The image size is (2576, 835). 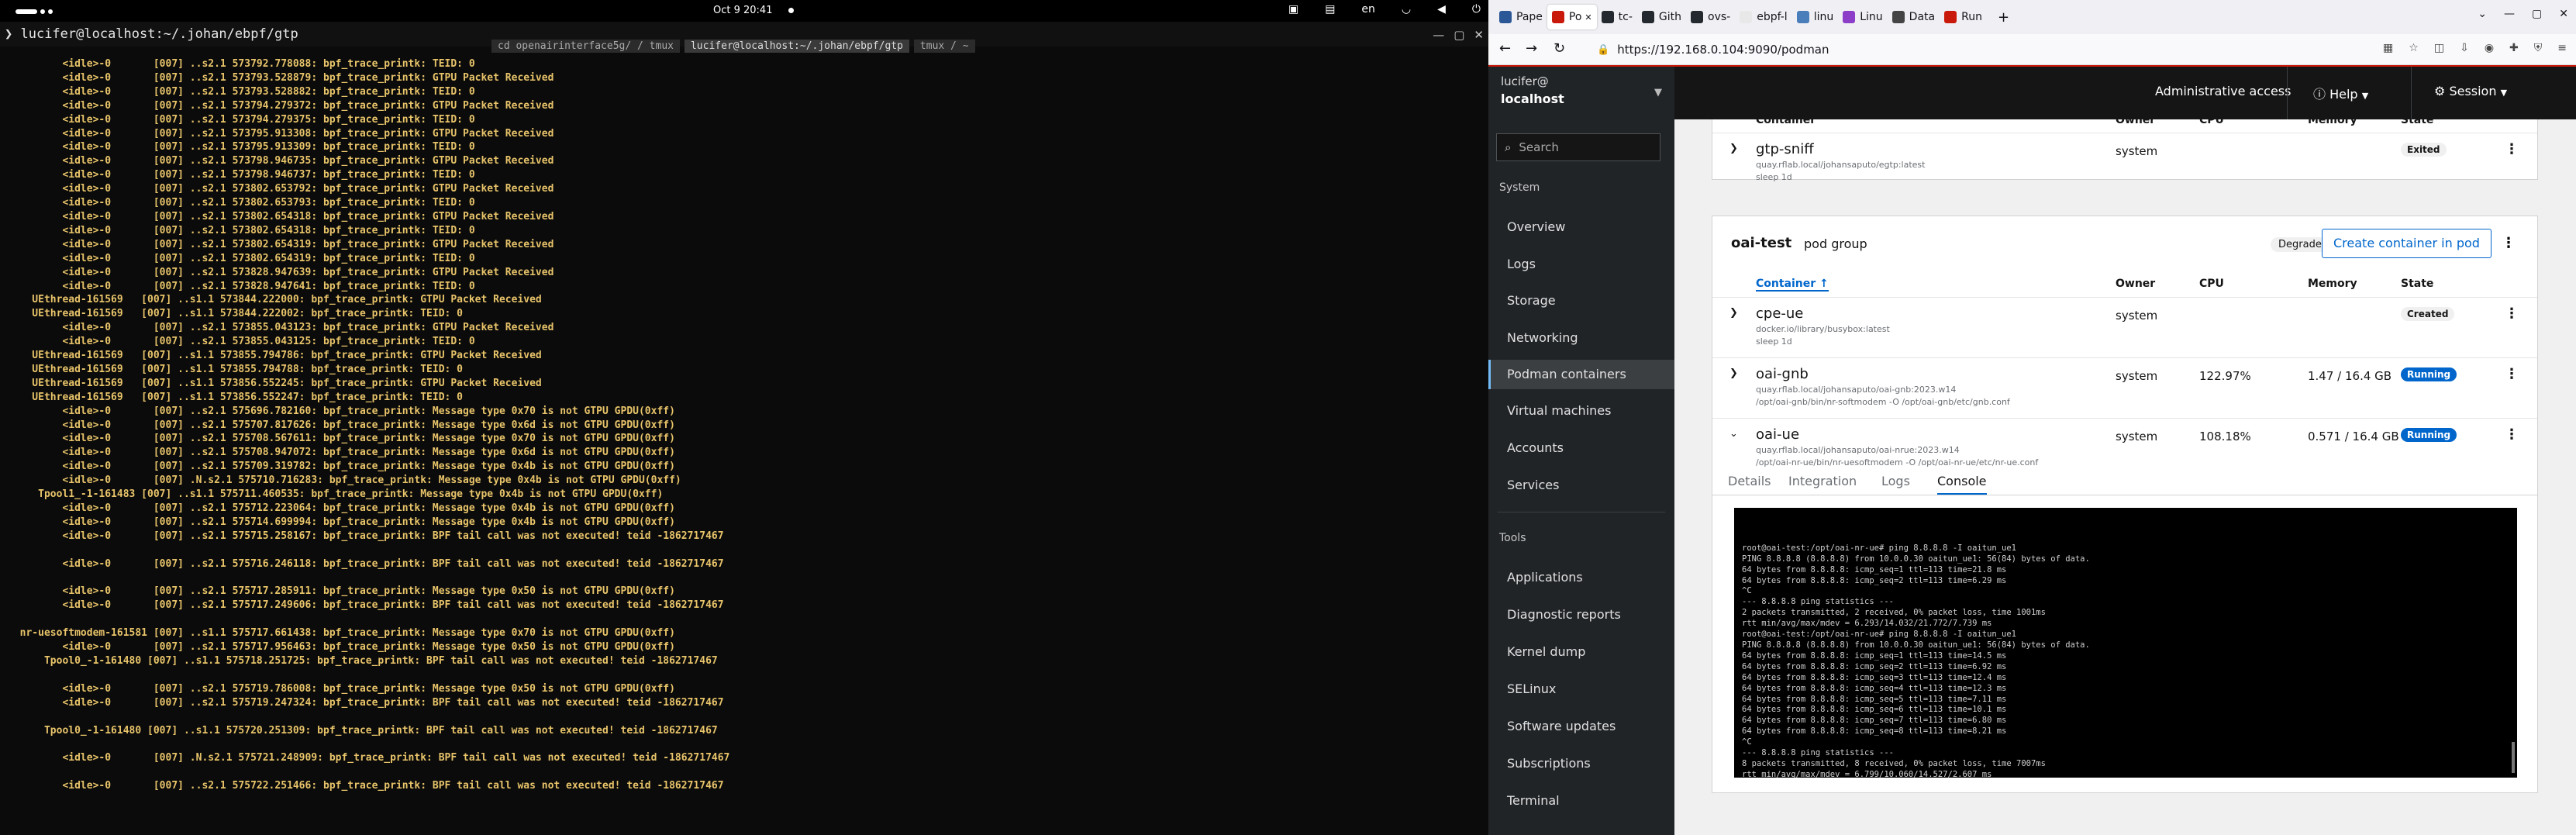 What do you see at coordinates (2003, 17) in the screenshot?
I see `new-tab-icon: +` at bounding box center [2003, 17].